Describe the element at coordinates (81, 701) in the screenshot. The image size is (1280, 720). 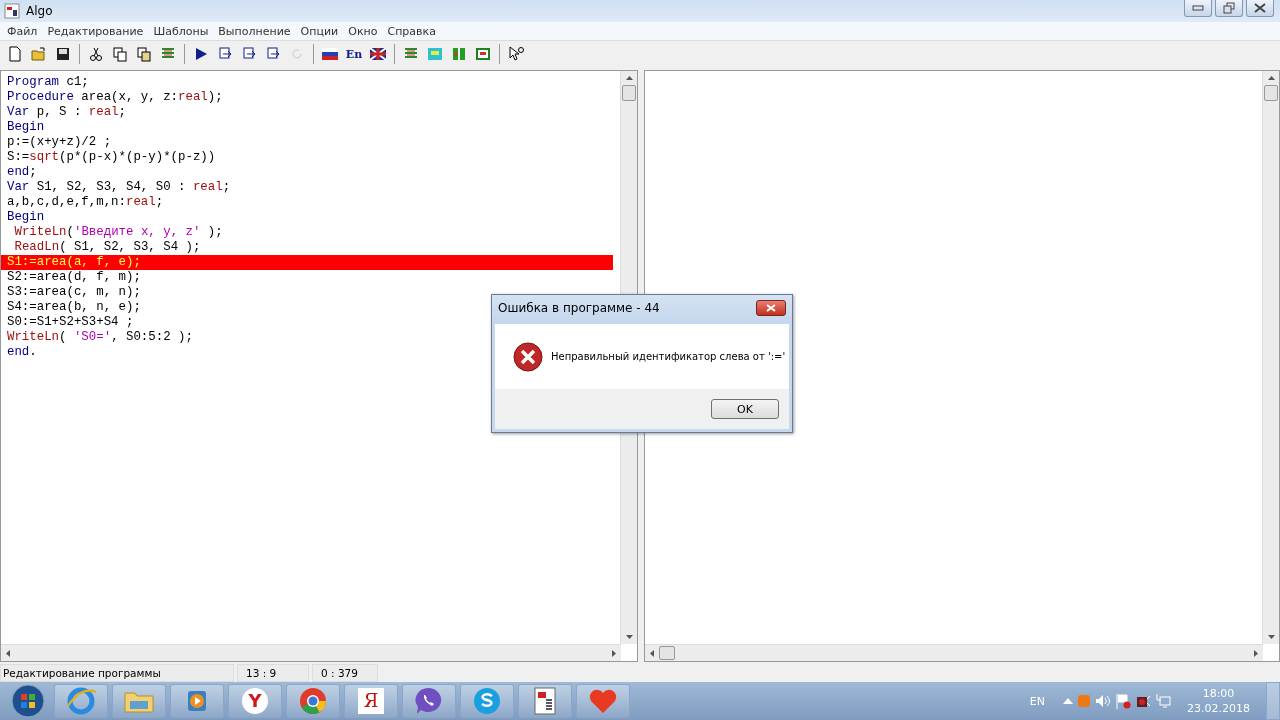
I see `browser-e-icon` at that location.